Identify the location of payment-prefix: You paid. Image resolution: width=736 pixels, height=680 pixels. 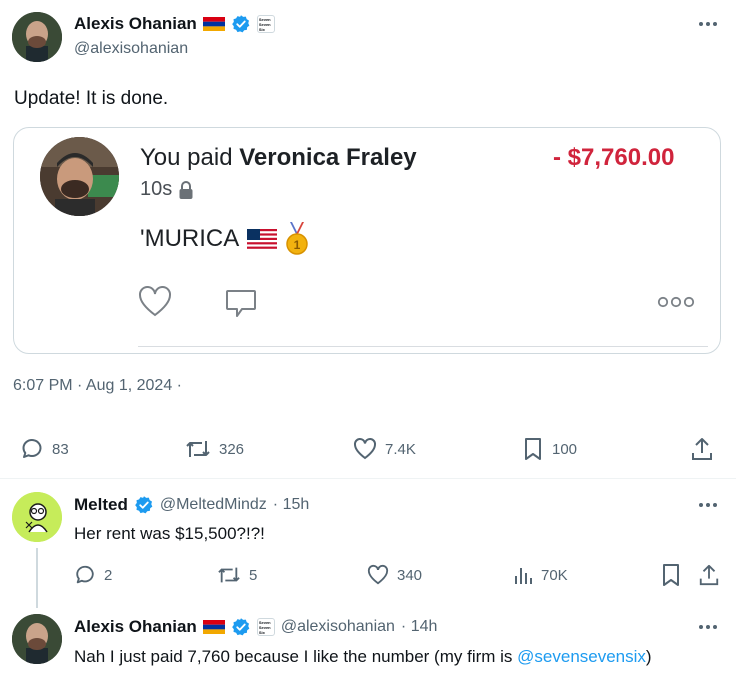
(186, 157).